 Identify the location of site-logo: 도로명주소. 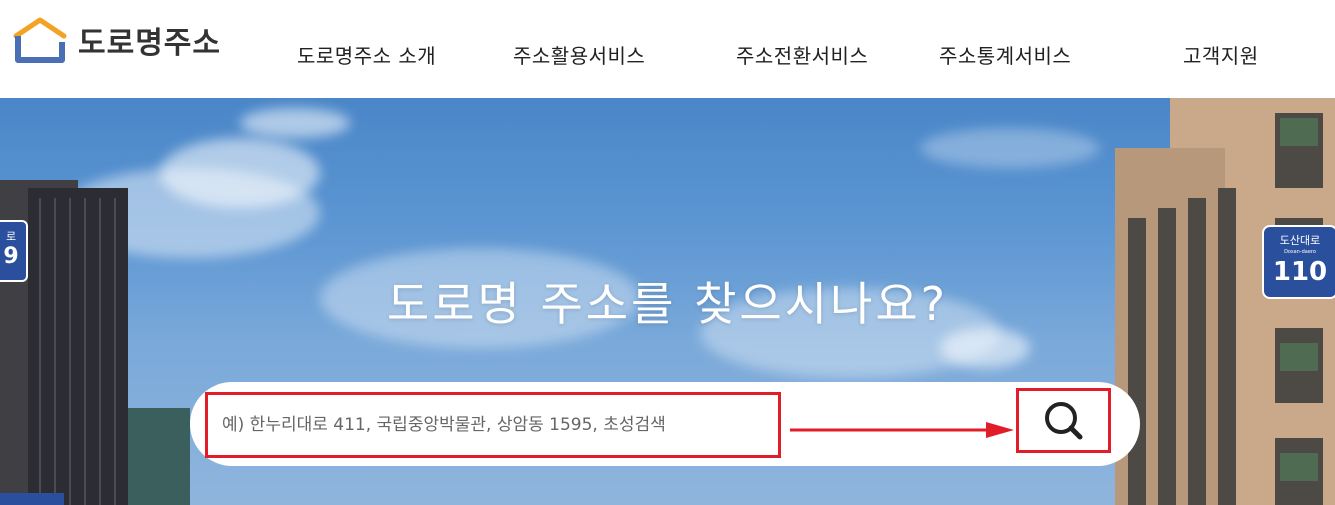
(116, 40).